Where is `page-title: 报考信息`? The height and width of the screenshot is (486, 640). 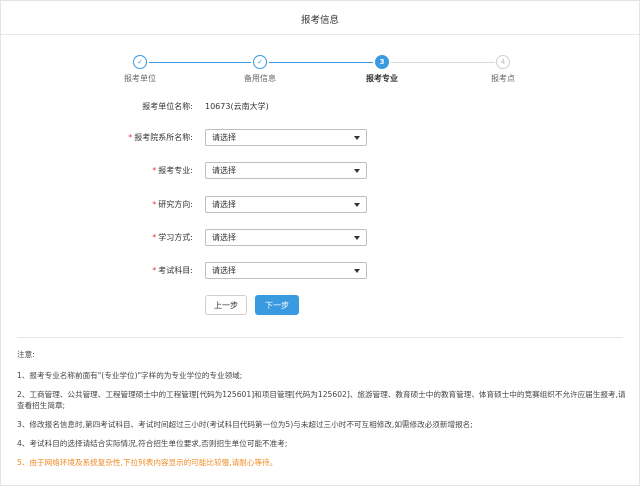 page-title: 报考信息 is located at coordinates (319, 20).